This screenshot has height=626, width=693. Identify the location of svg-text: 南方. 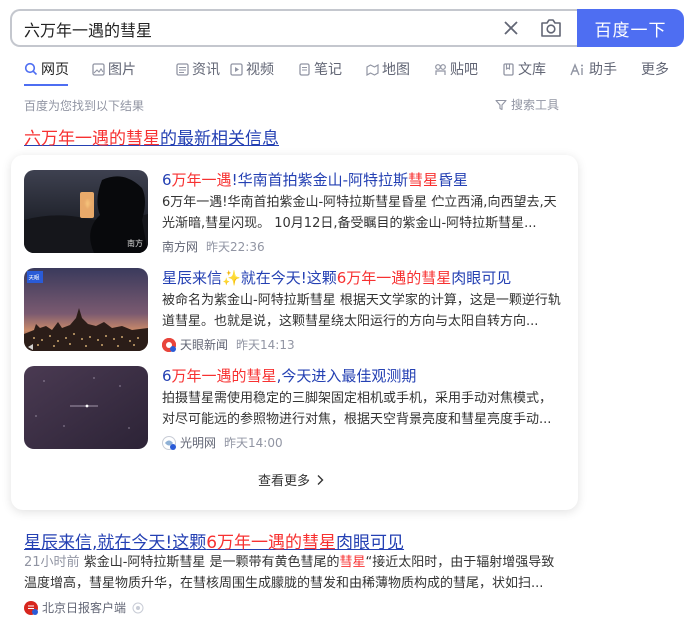
(135, 243).